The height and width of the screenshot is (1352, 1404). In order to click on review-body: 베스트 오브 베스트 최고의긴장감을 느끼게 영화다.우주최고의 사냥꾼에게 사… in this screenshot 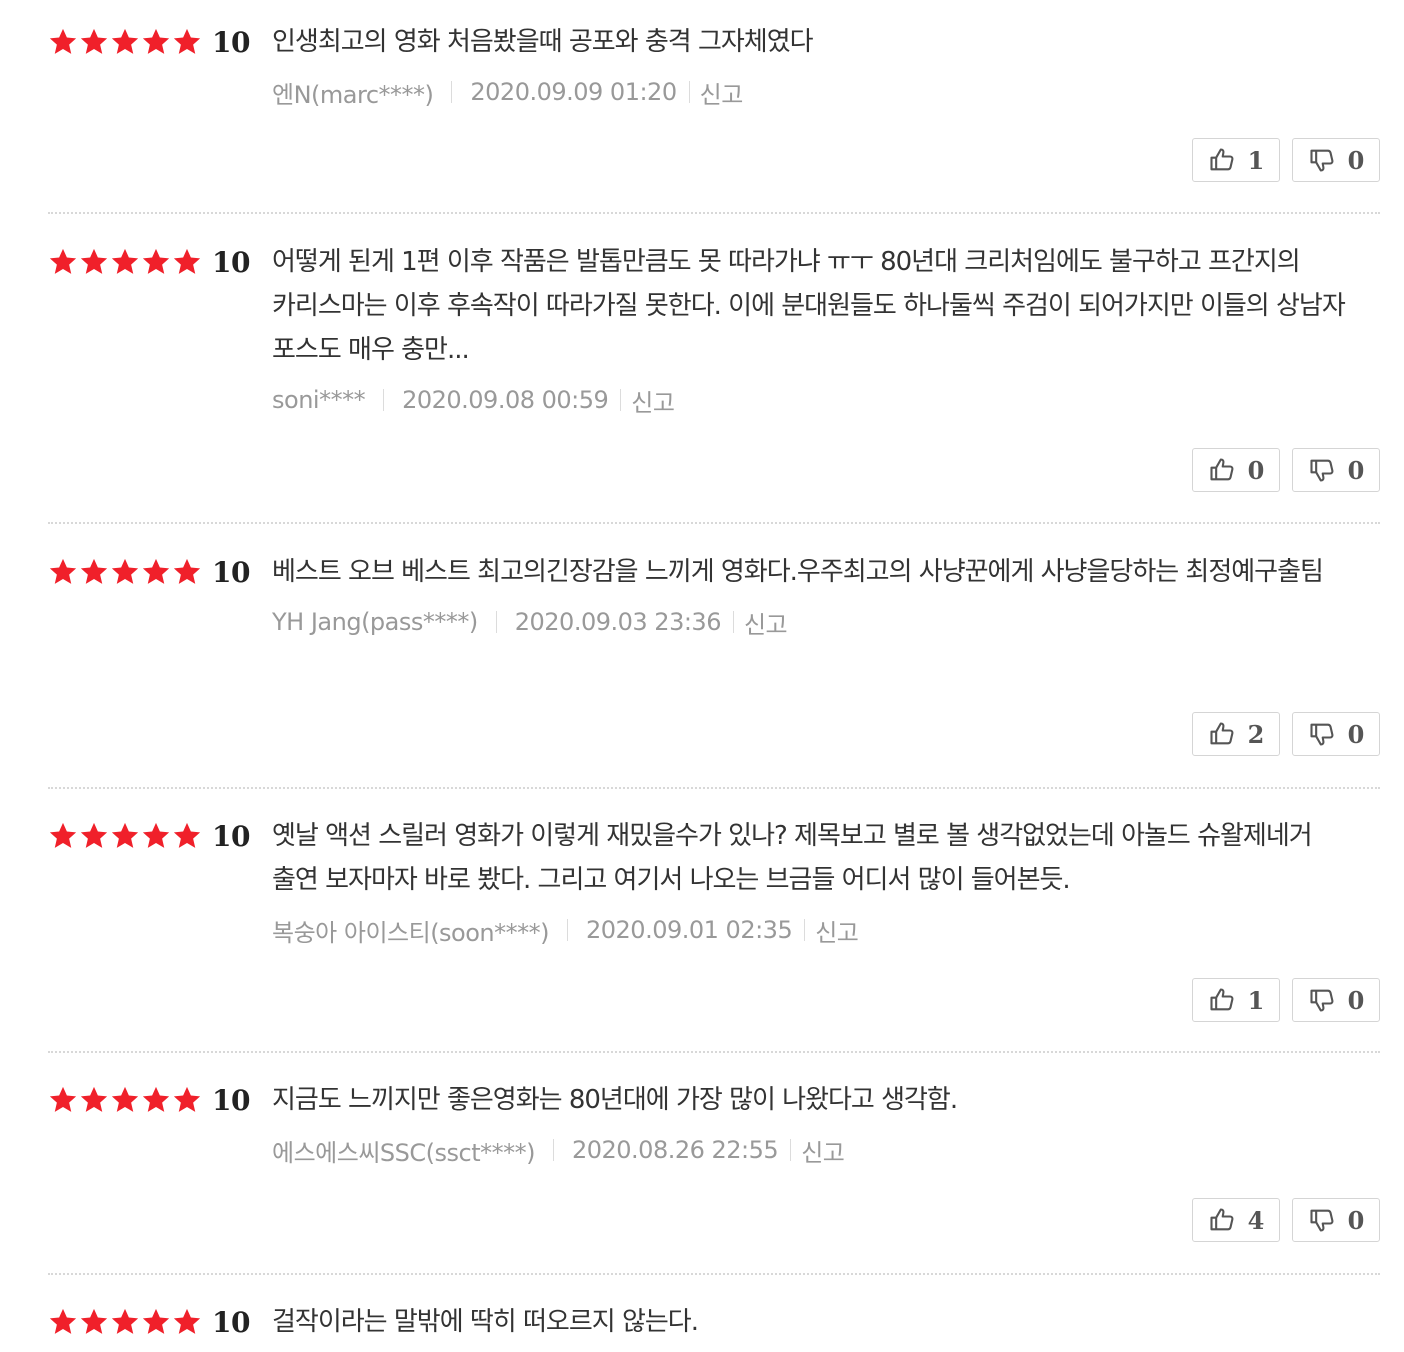, I will do `click(812, 595)`.